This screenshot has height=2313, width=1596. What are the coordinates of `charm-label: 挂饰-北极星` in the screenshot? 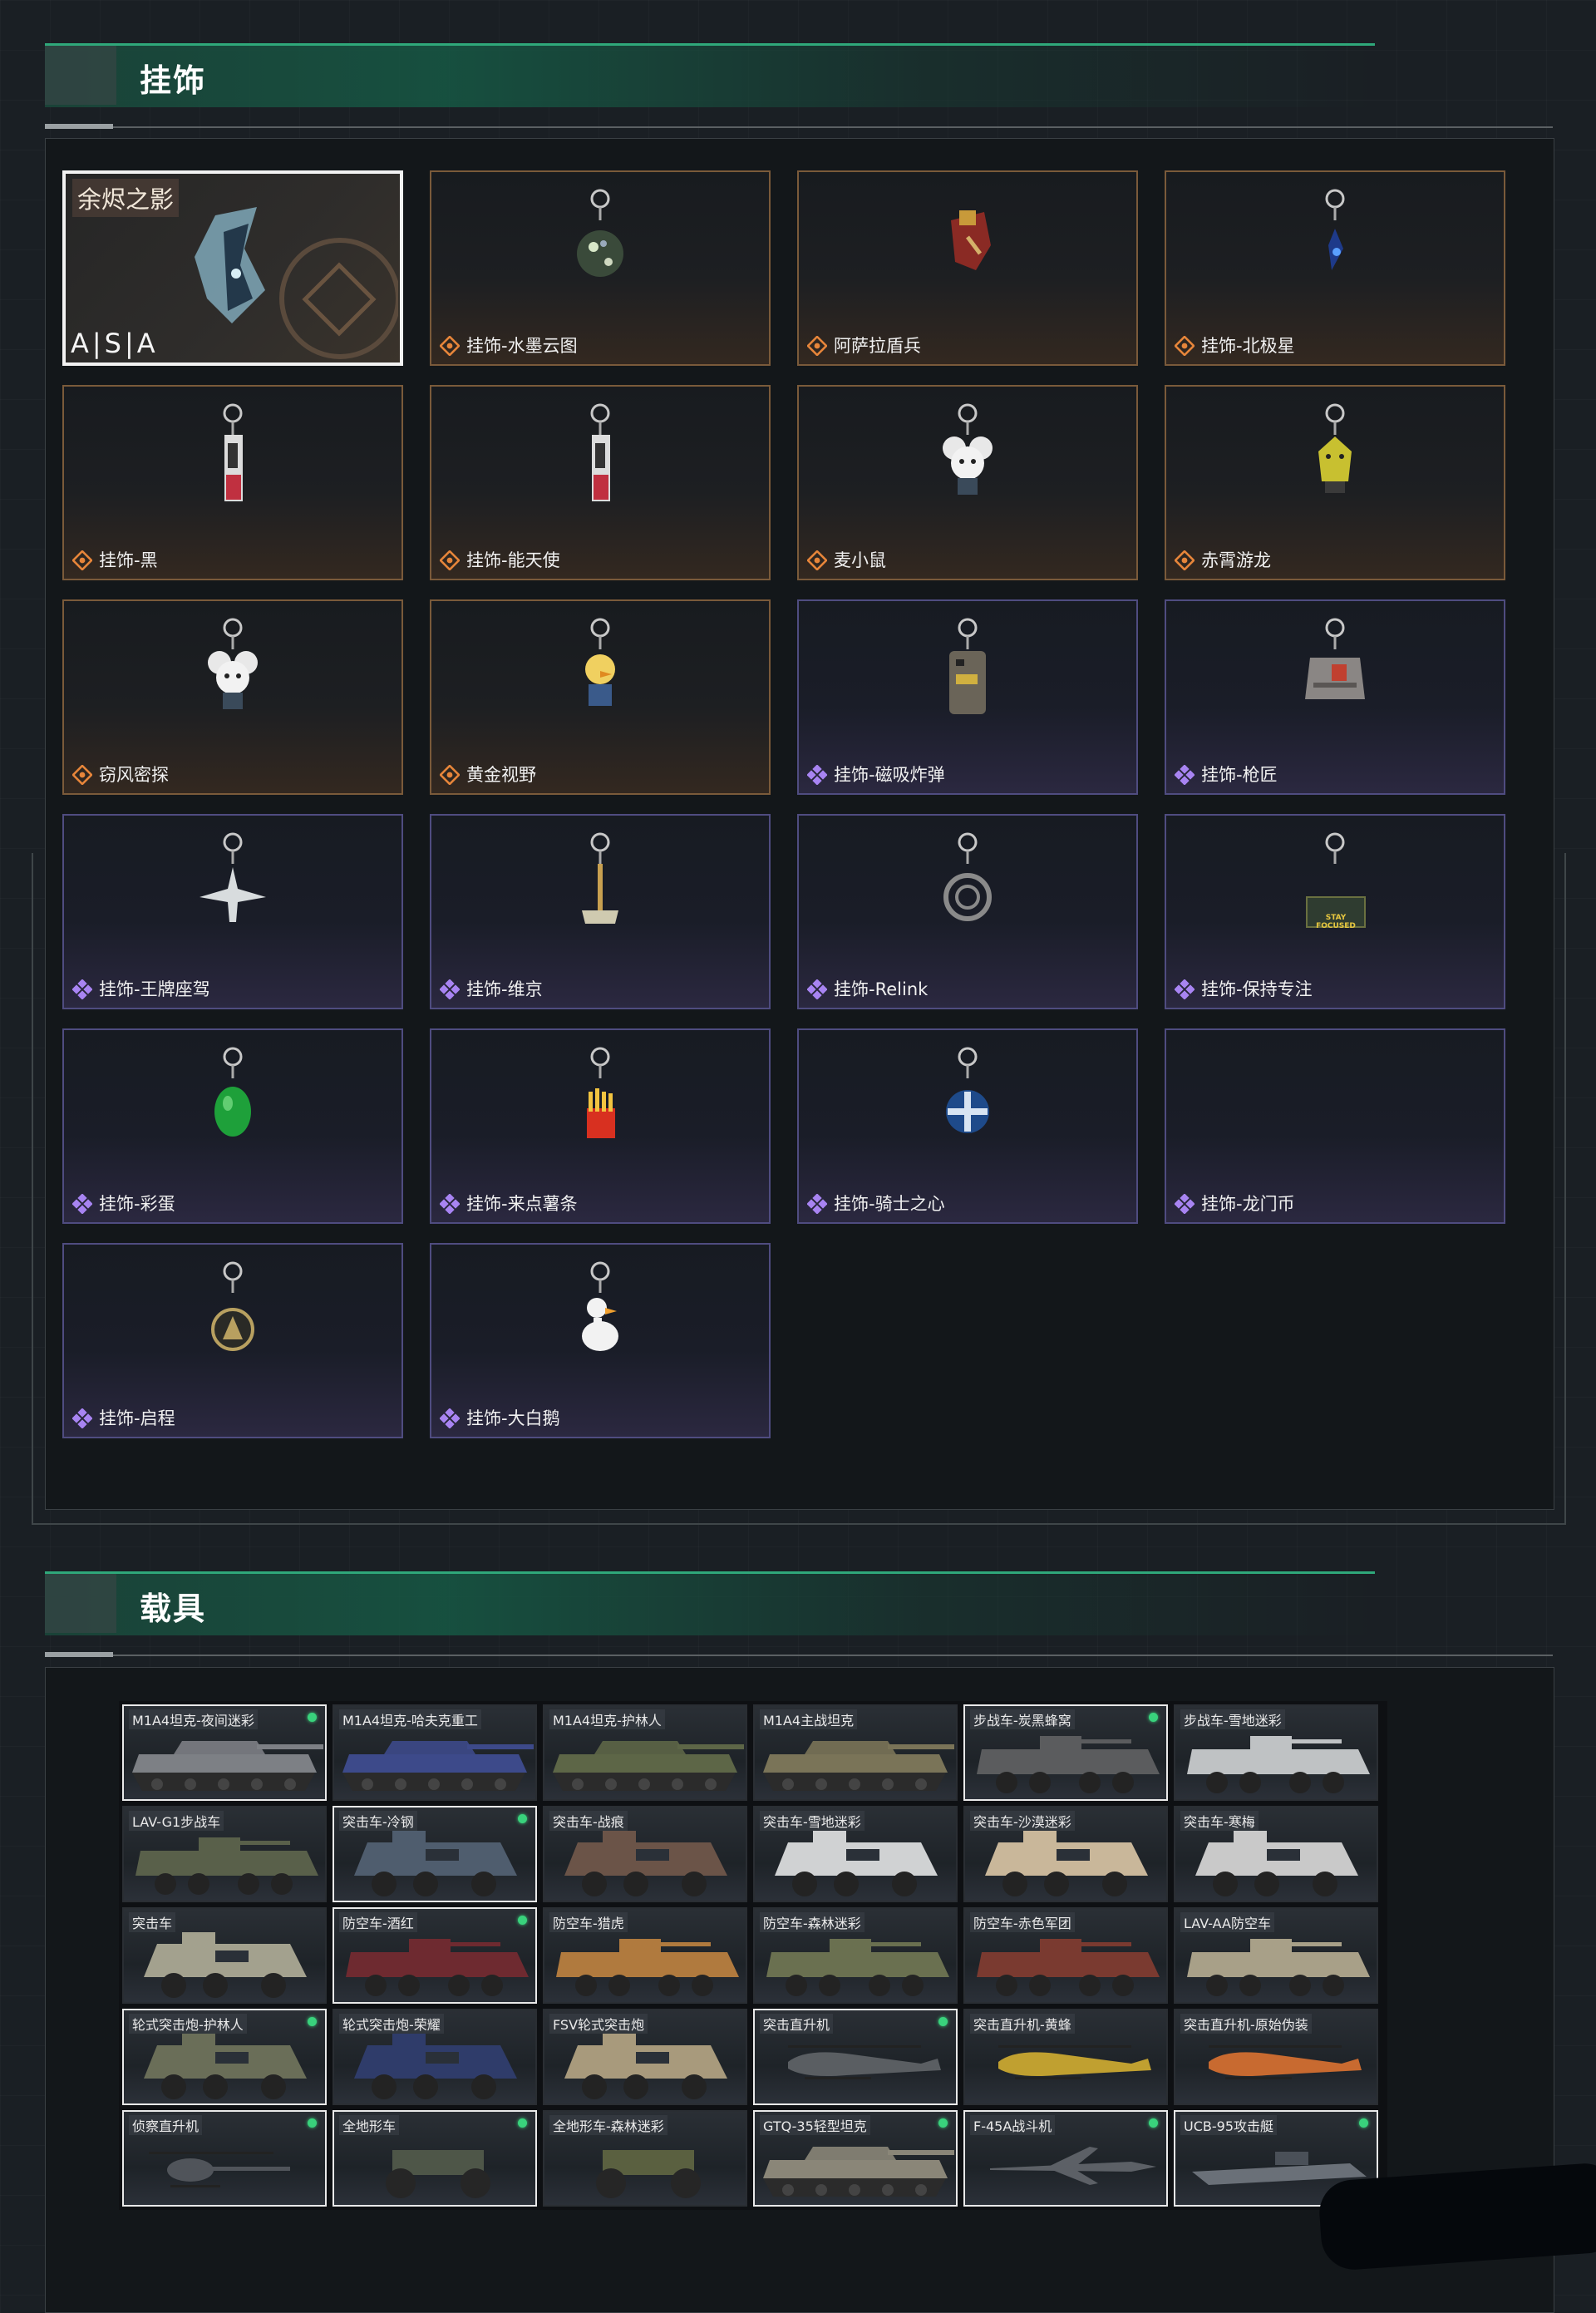 It's located at (1248, 346).